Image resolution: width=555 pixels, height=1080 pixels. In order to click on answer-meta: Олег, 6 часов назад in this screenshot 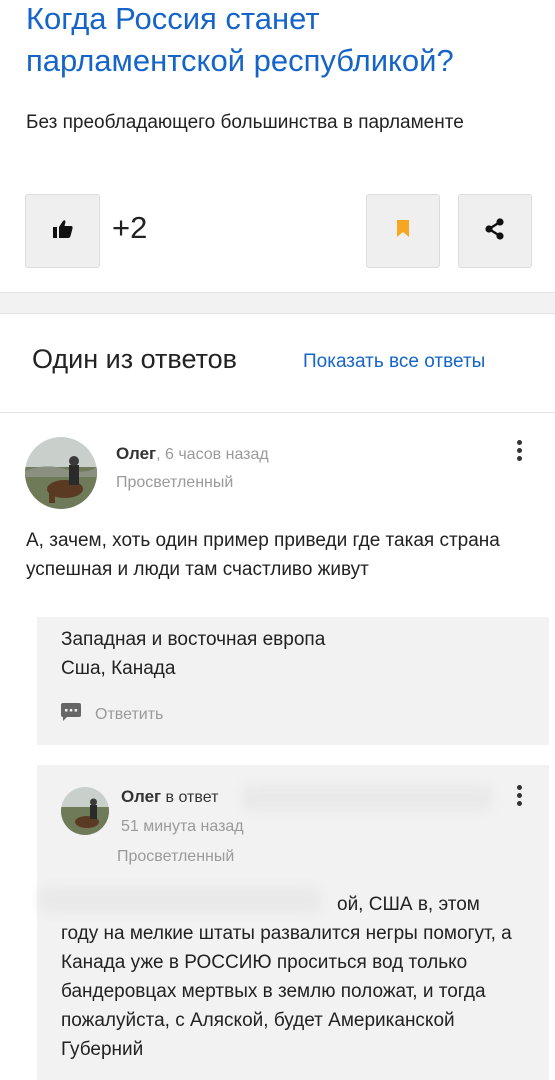, I will do `click(192, 454)`.